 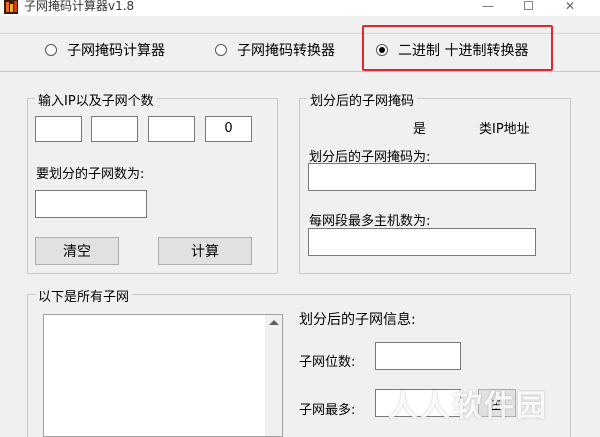 What do you see at coordinates (327, 362) in the screenshot?
I see `subnet-bits-label: 子网位数:` at bounding box center [327, 362].